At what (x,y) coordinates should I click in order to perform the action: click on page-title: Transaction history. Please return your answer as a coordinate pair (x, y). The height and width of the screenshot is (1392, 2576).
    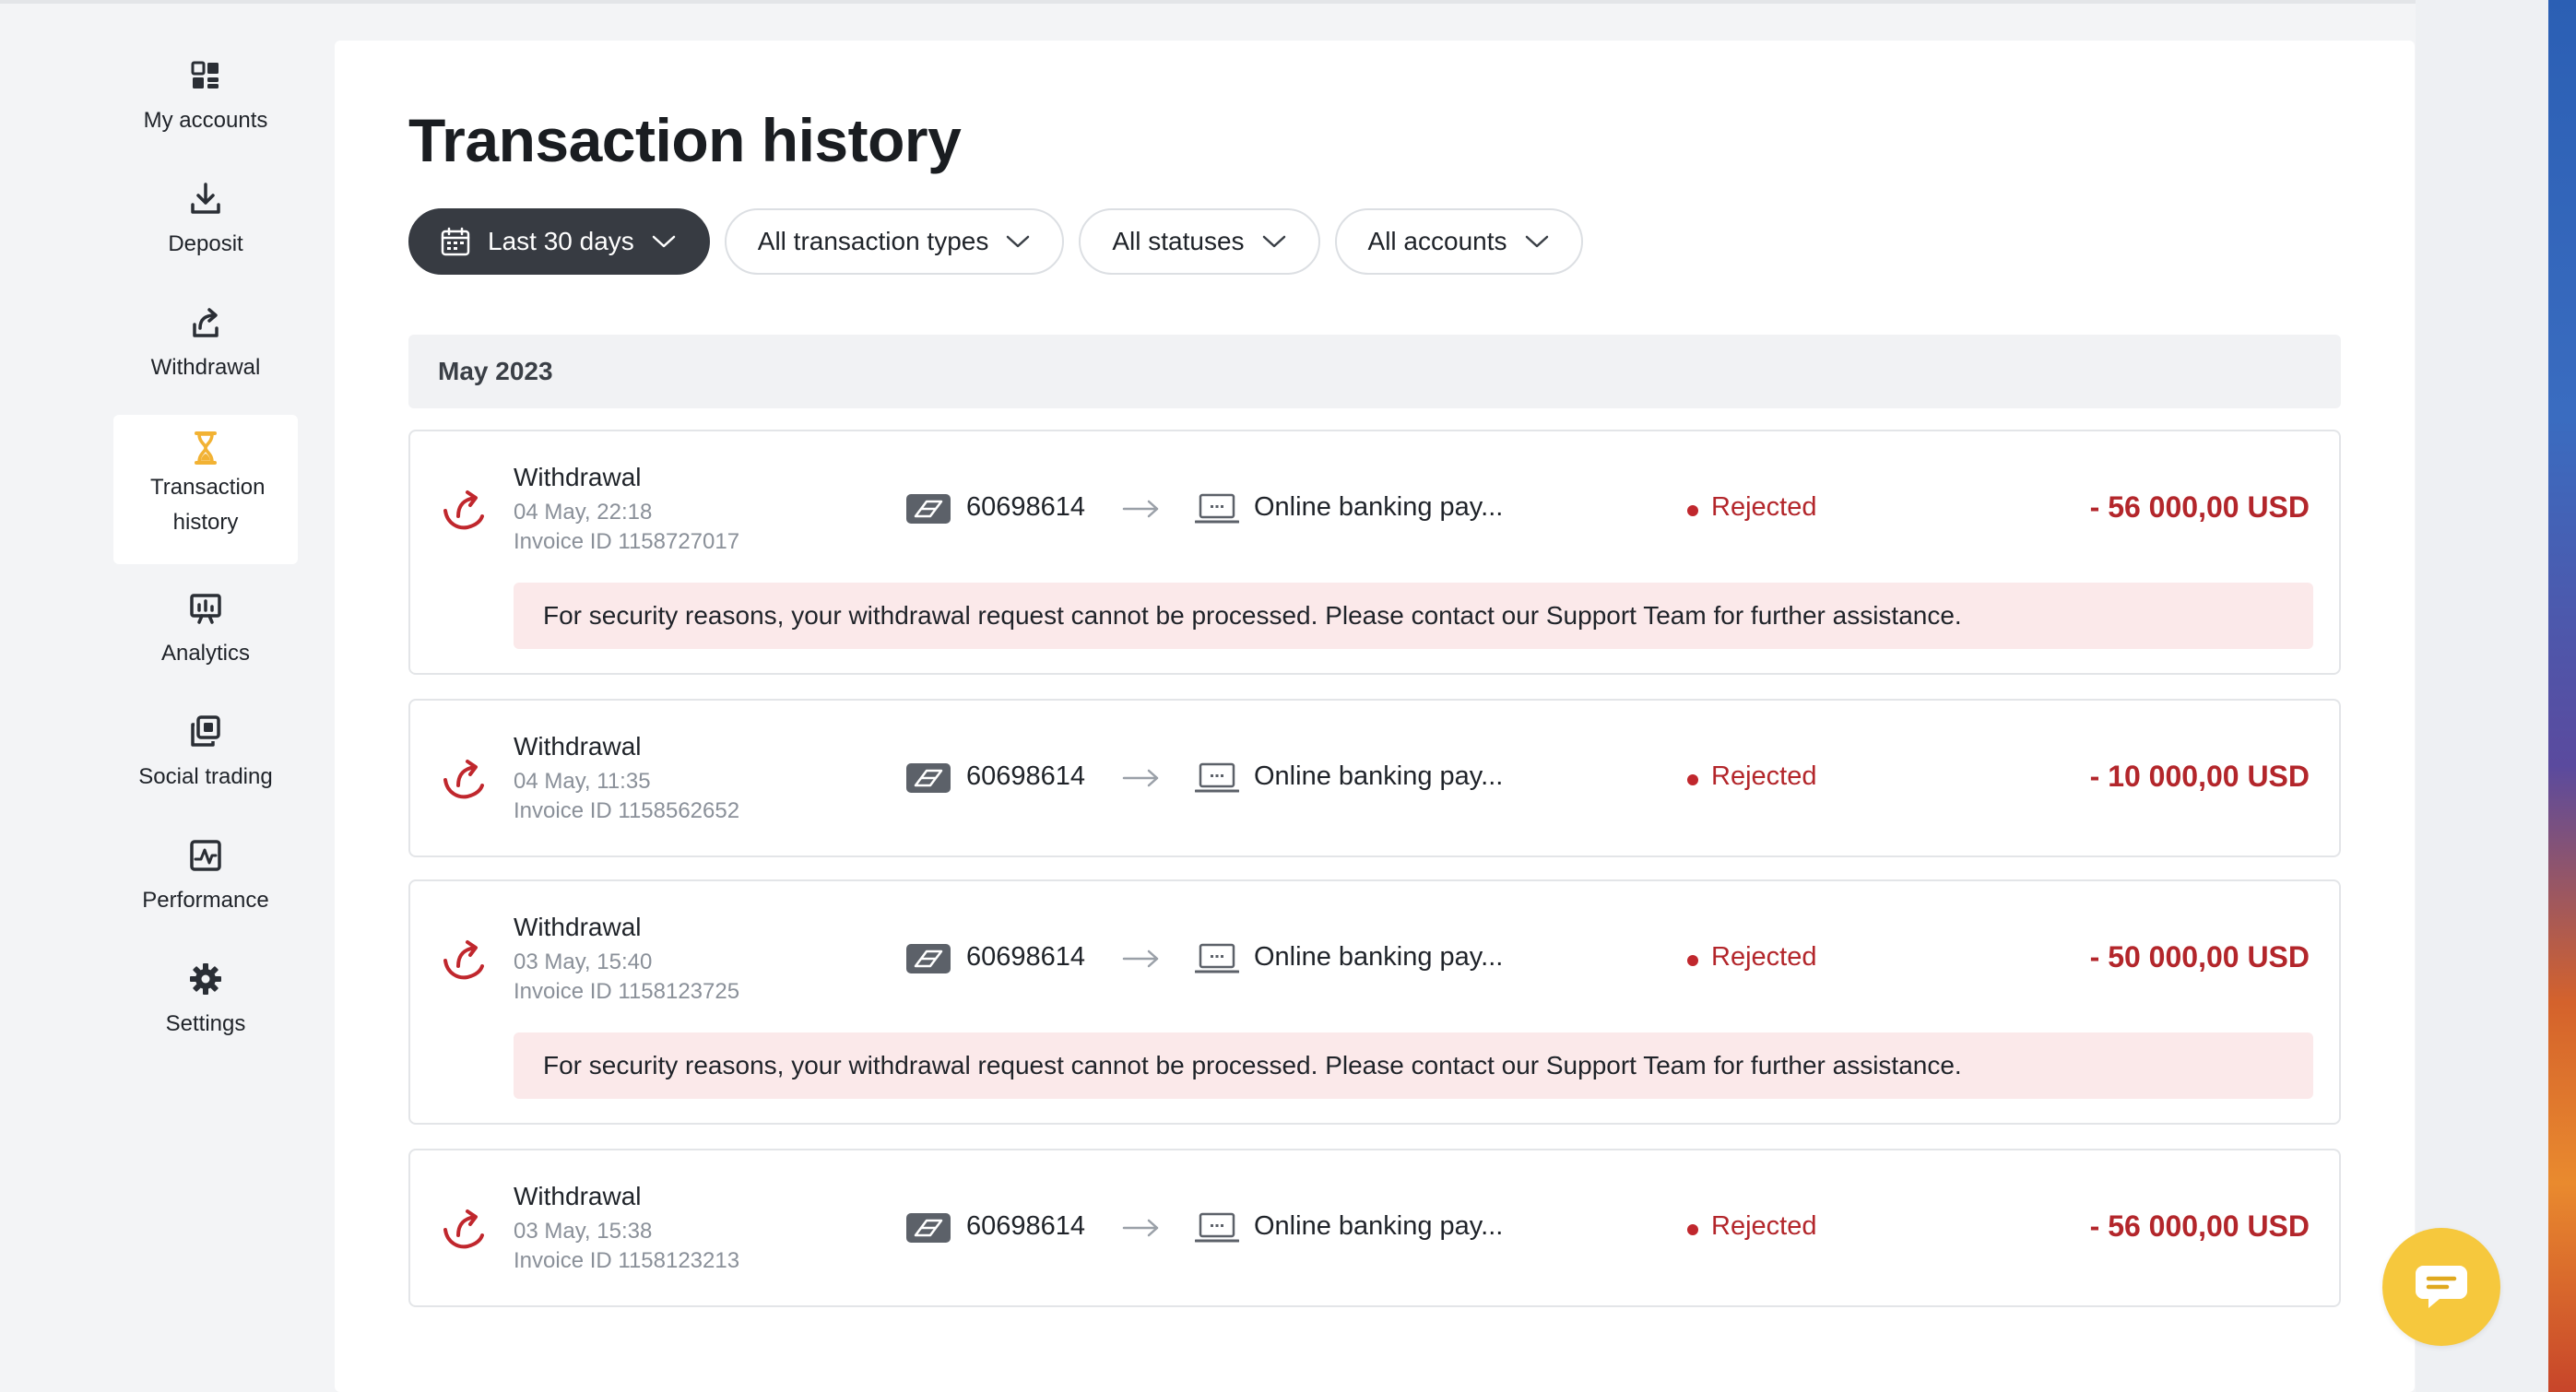
    Looking at the image, I should click on (685, 140).